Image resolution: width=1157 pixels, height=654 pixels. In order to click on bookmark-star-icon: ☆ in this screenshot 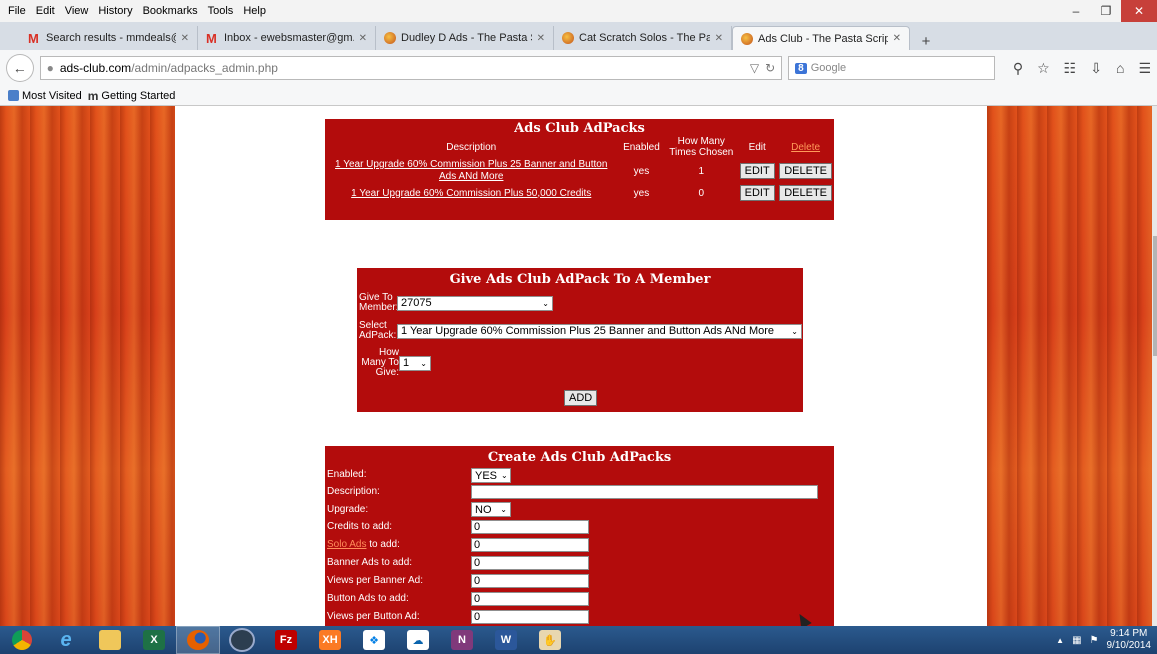, I will do `click(1043, 68)`.